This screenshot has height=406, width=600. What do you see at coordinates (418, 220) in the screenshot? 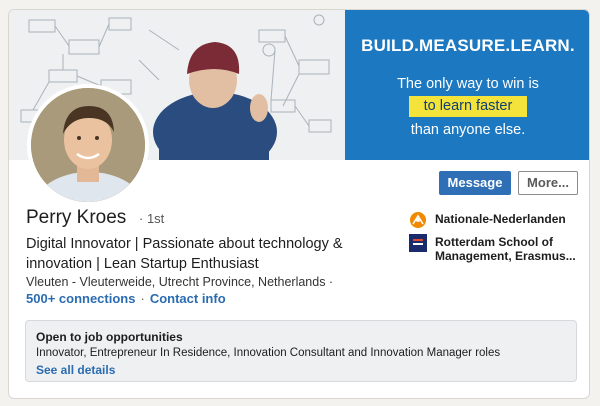
I see `nn-logo-icon` at bounding box center [418, 220].